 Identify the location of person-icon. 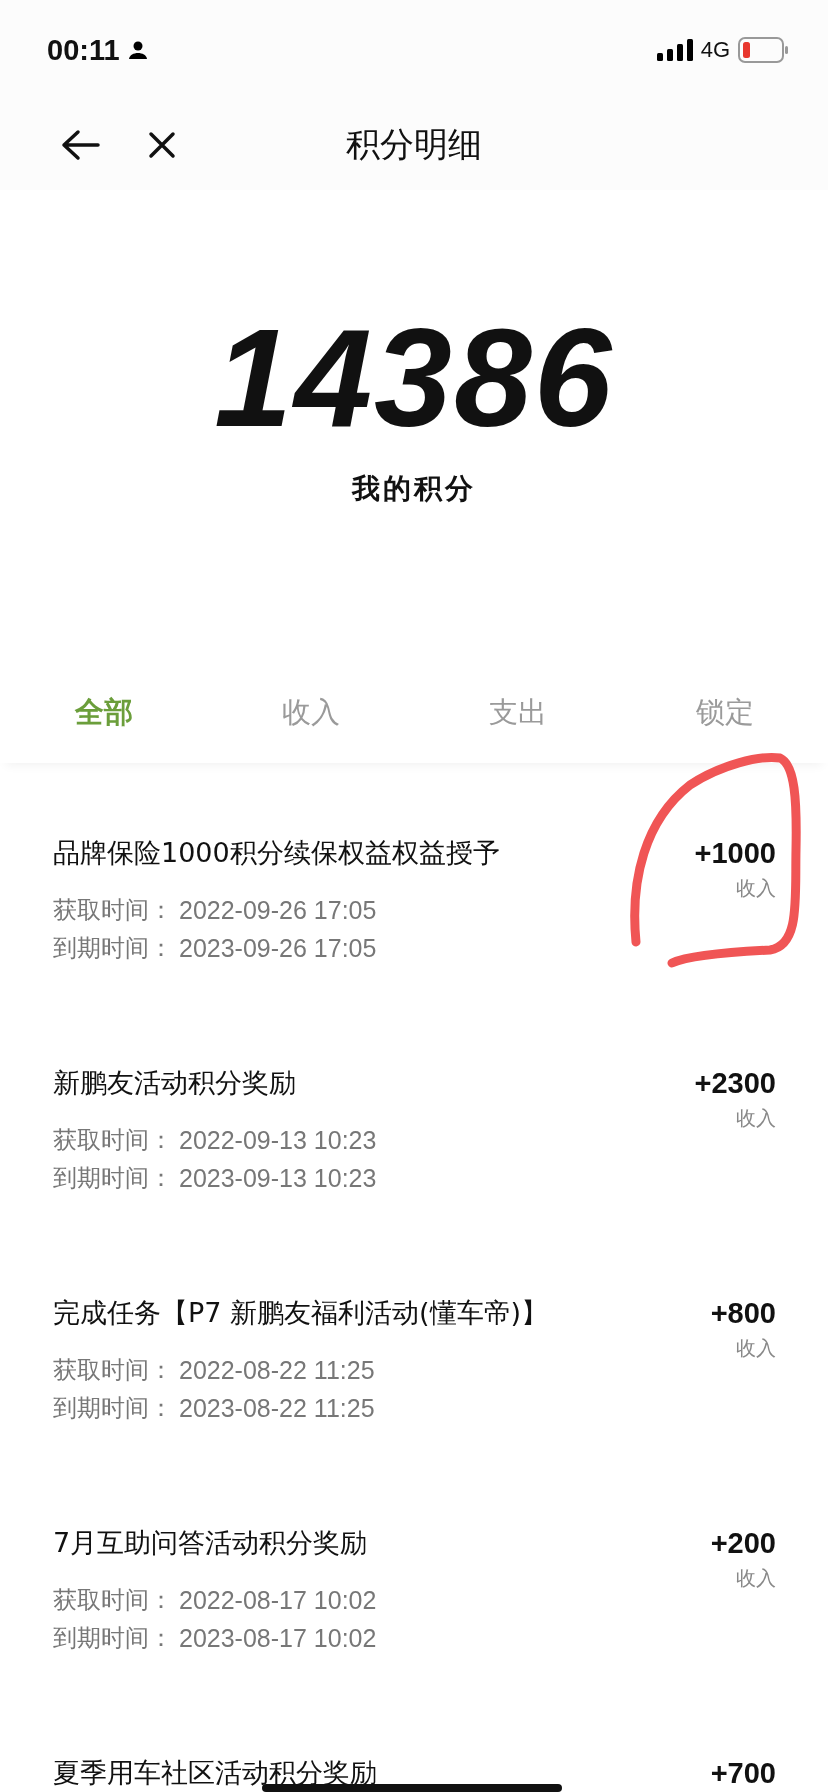
(137, 50).